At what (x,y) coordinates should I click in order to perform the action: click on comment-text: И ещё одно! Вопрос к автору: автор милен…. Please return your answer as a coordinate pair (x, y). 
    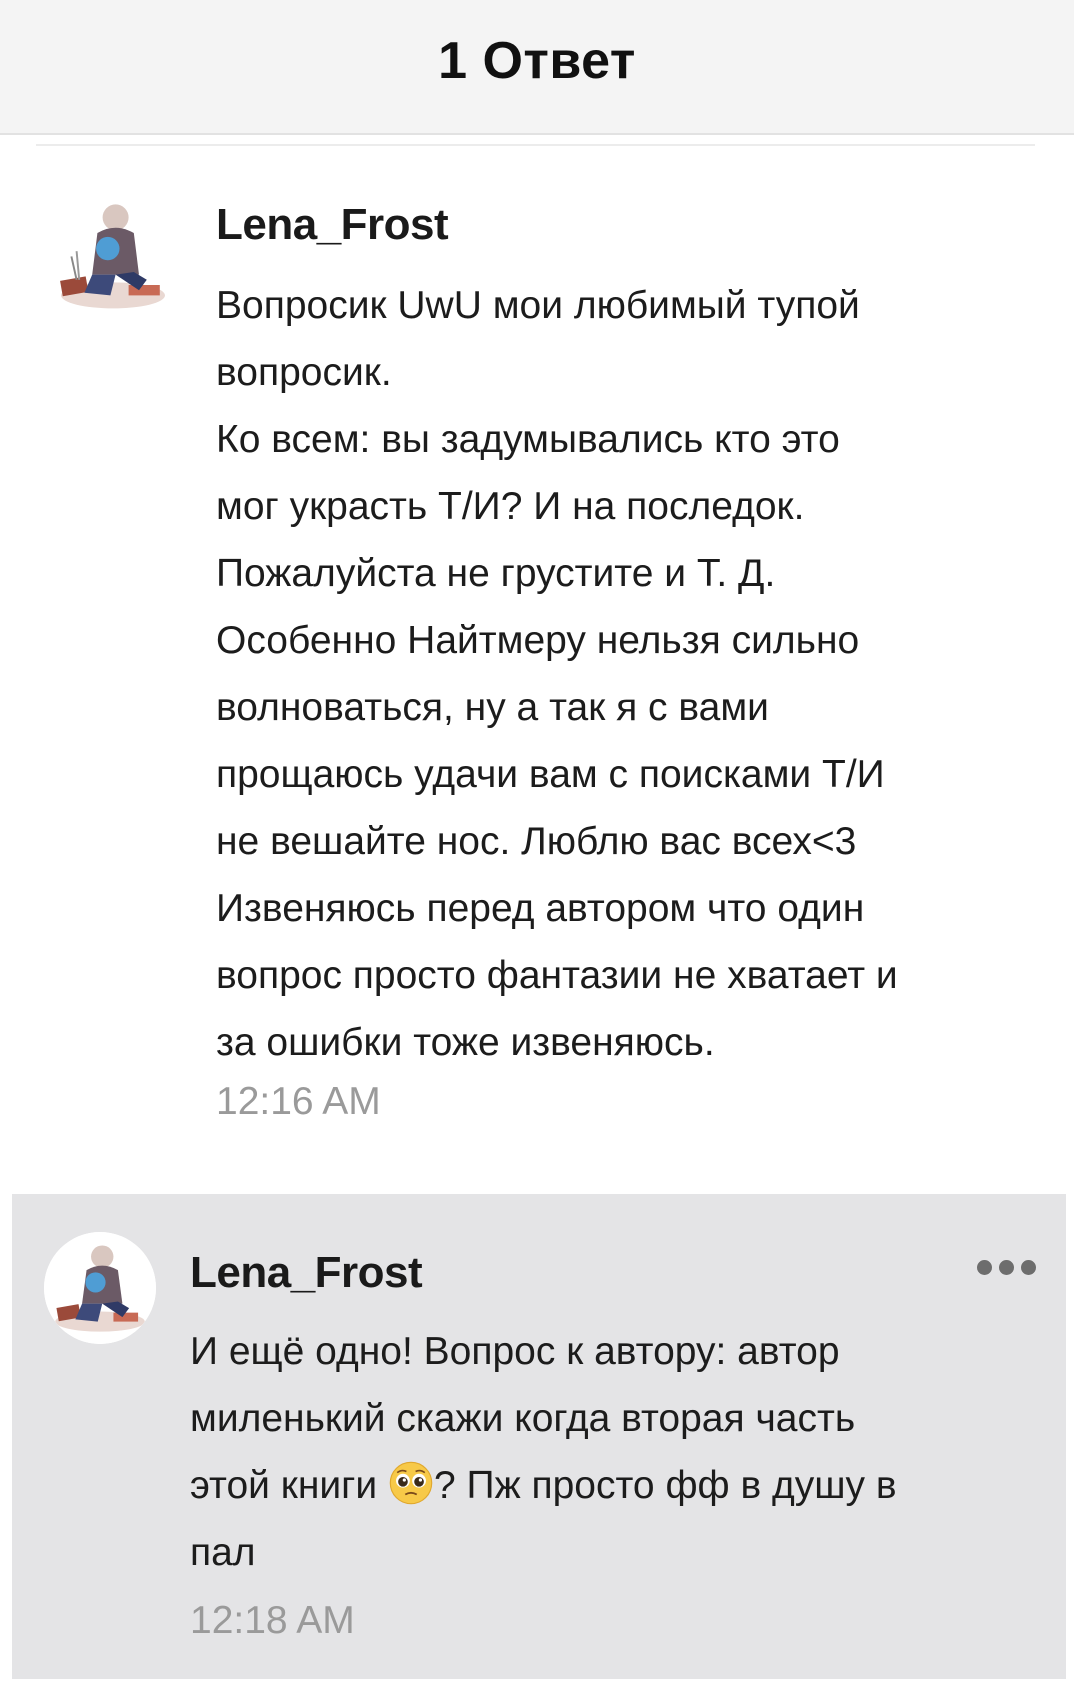
    Looking at the image, I should click on (615, 1452).